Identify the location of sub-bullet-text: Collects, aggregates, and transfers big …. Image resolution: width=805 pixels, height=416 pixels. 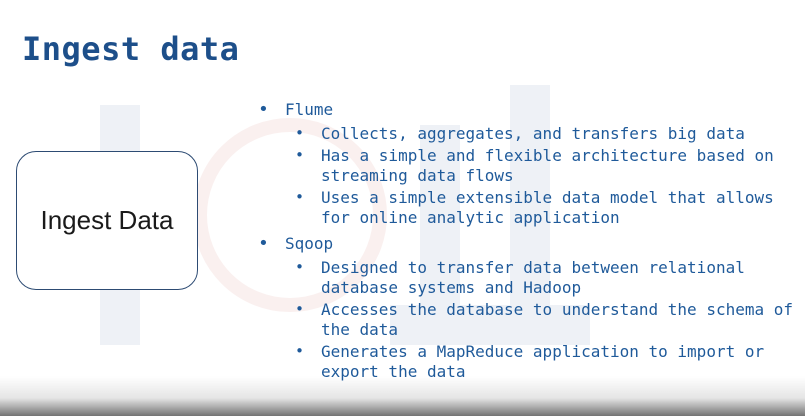
(533, 133).